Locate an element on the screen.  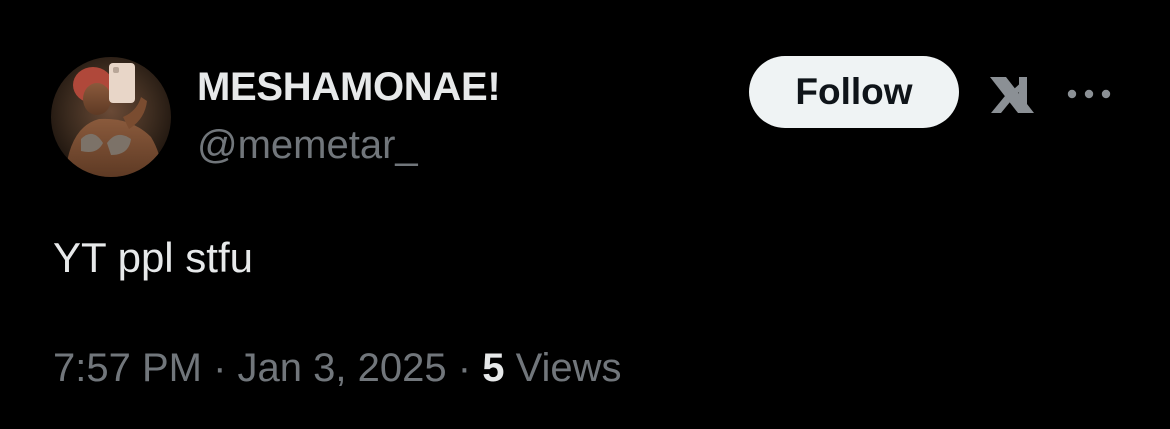
display-name: MESHAMONAE! is located at coordinates (349, 87).